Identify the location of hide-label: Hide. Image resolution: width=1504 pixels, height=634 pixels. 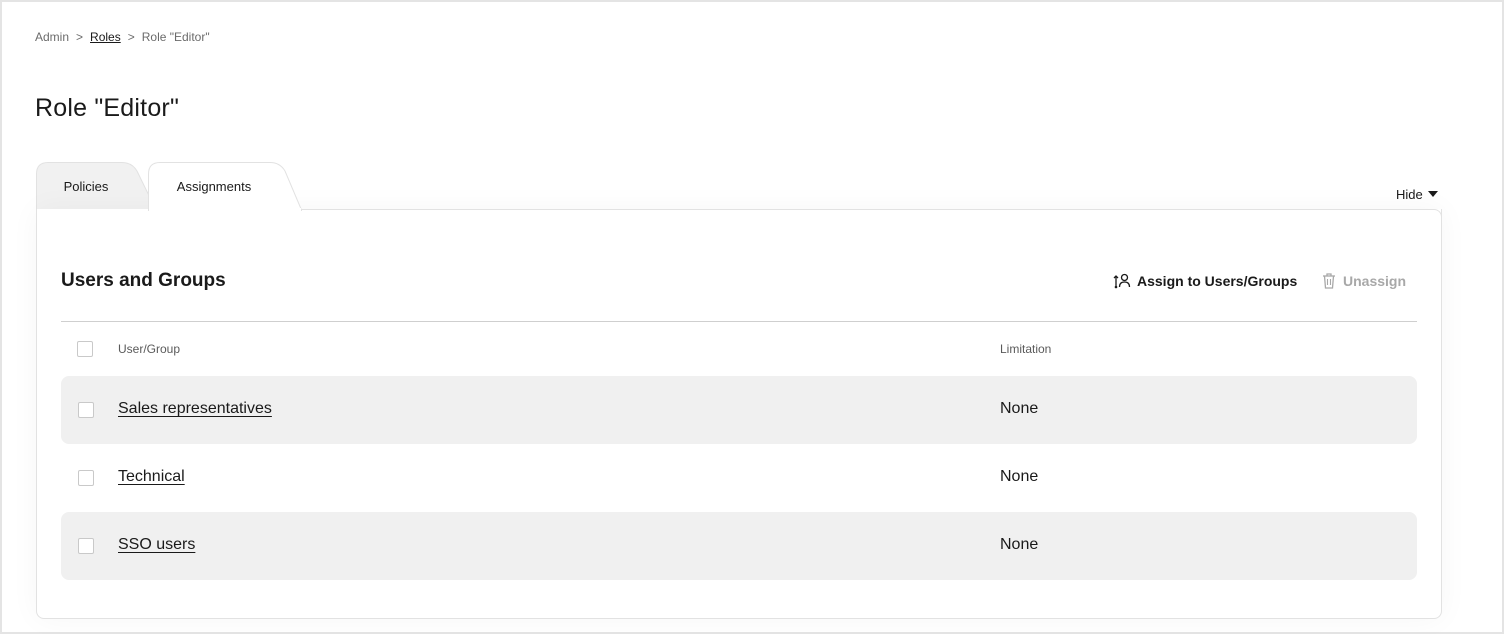
(1409, 194).